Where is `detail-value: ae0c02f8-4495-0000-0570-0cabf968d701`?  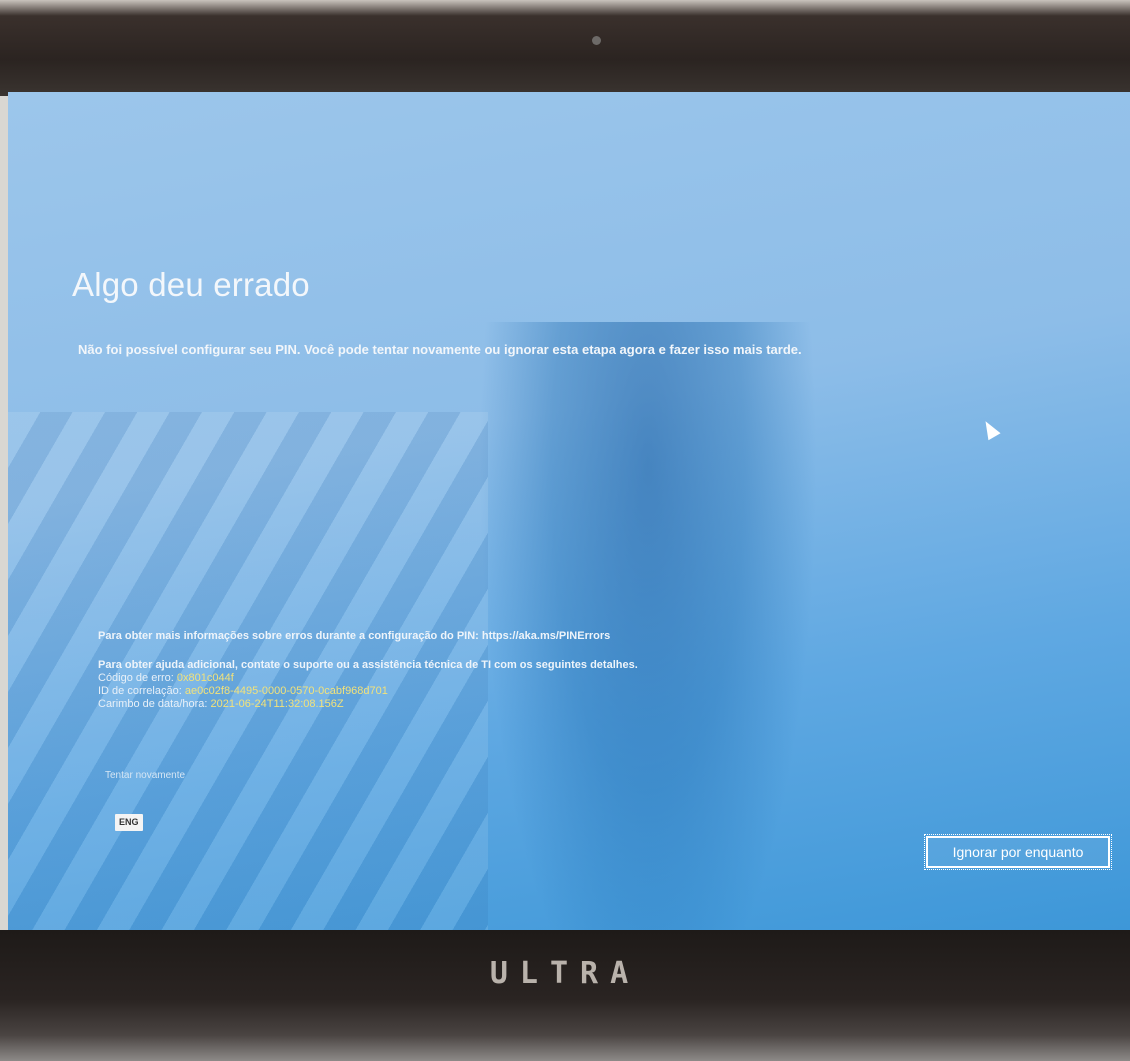 detail-value: ae0c02f8-4495-0000-0570-0cabf968d701 is located at coordinates (286, 691).